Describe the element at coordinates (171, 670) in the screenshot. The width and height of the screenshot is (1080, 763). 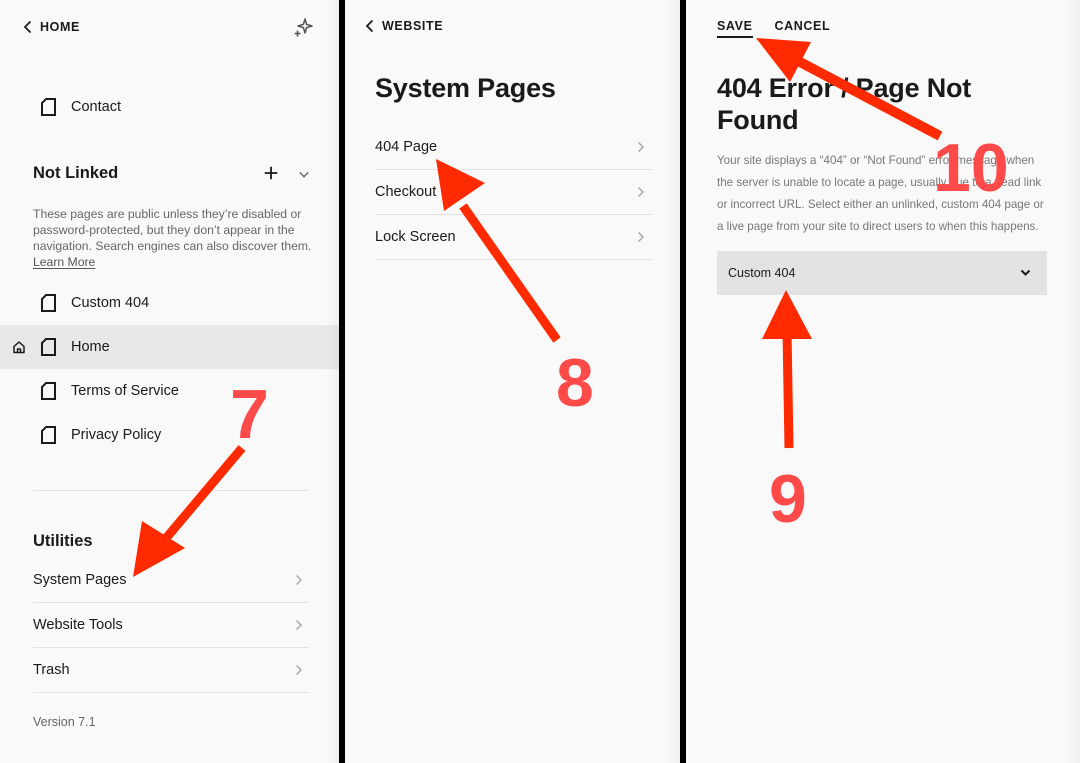
I see `utility-item-trash: Trash` at that location.